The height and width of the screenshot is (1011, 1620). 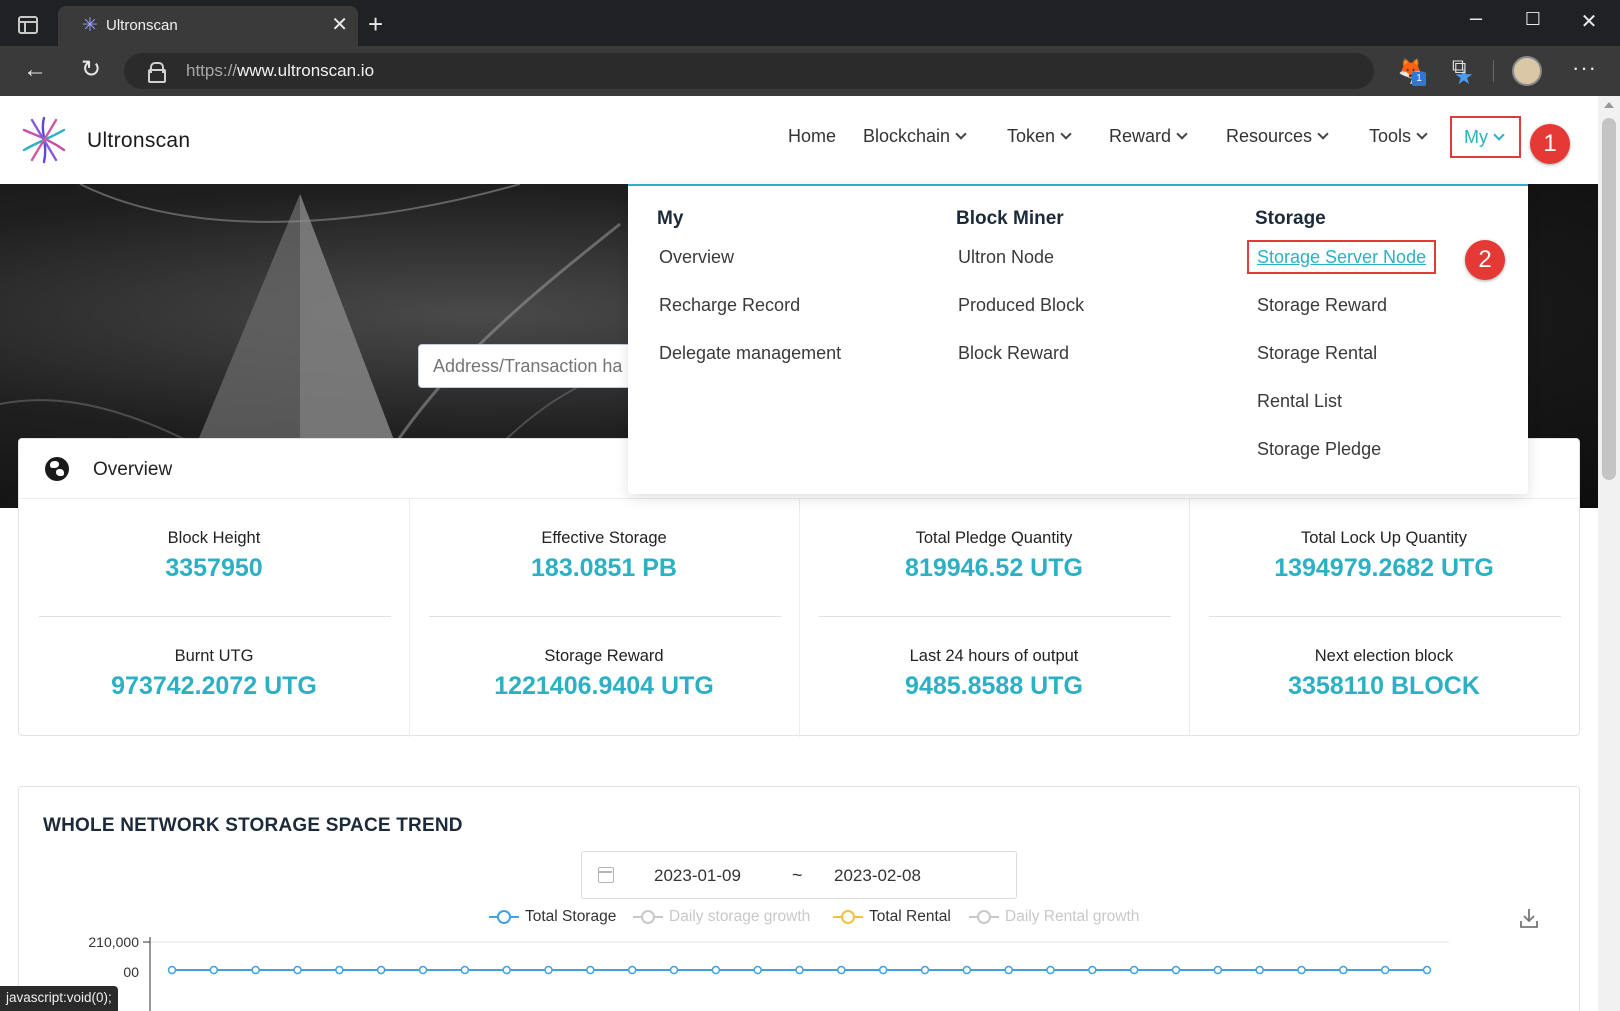 I want to click on chevron-down-icon, so click(x=1182, y=134).